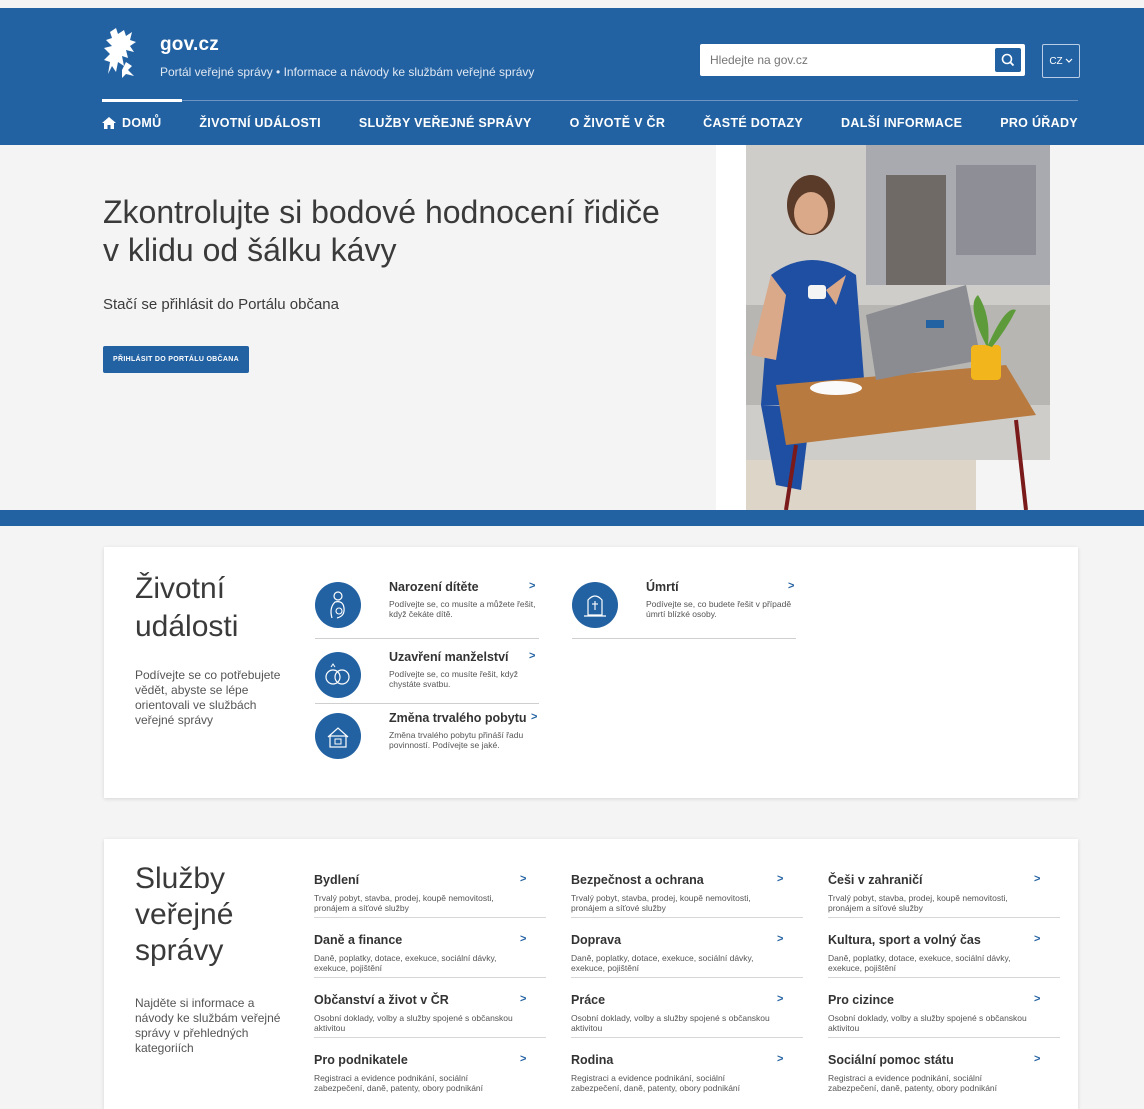 The width and height of the screenshot is (1144, 1109). Describe the element at coordinates (180, 588) in the screenshot. I see `life-events-title-line1: Životní` at that location.